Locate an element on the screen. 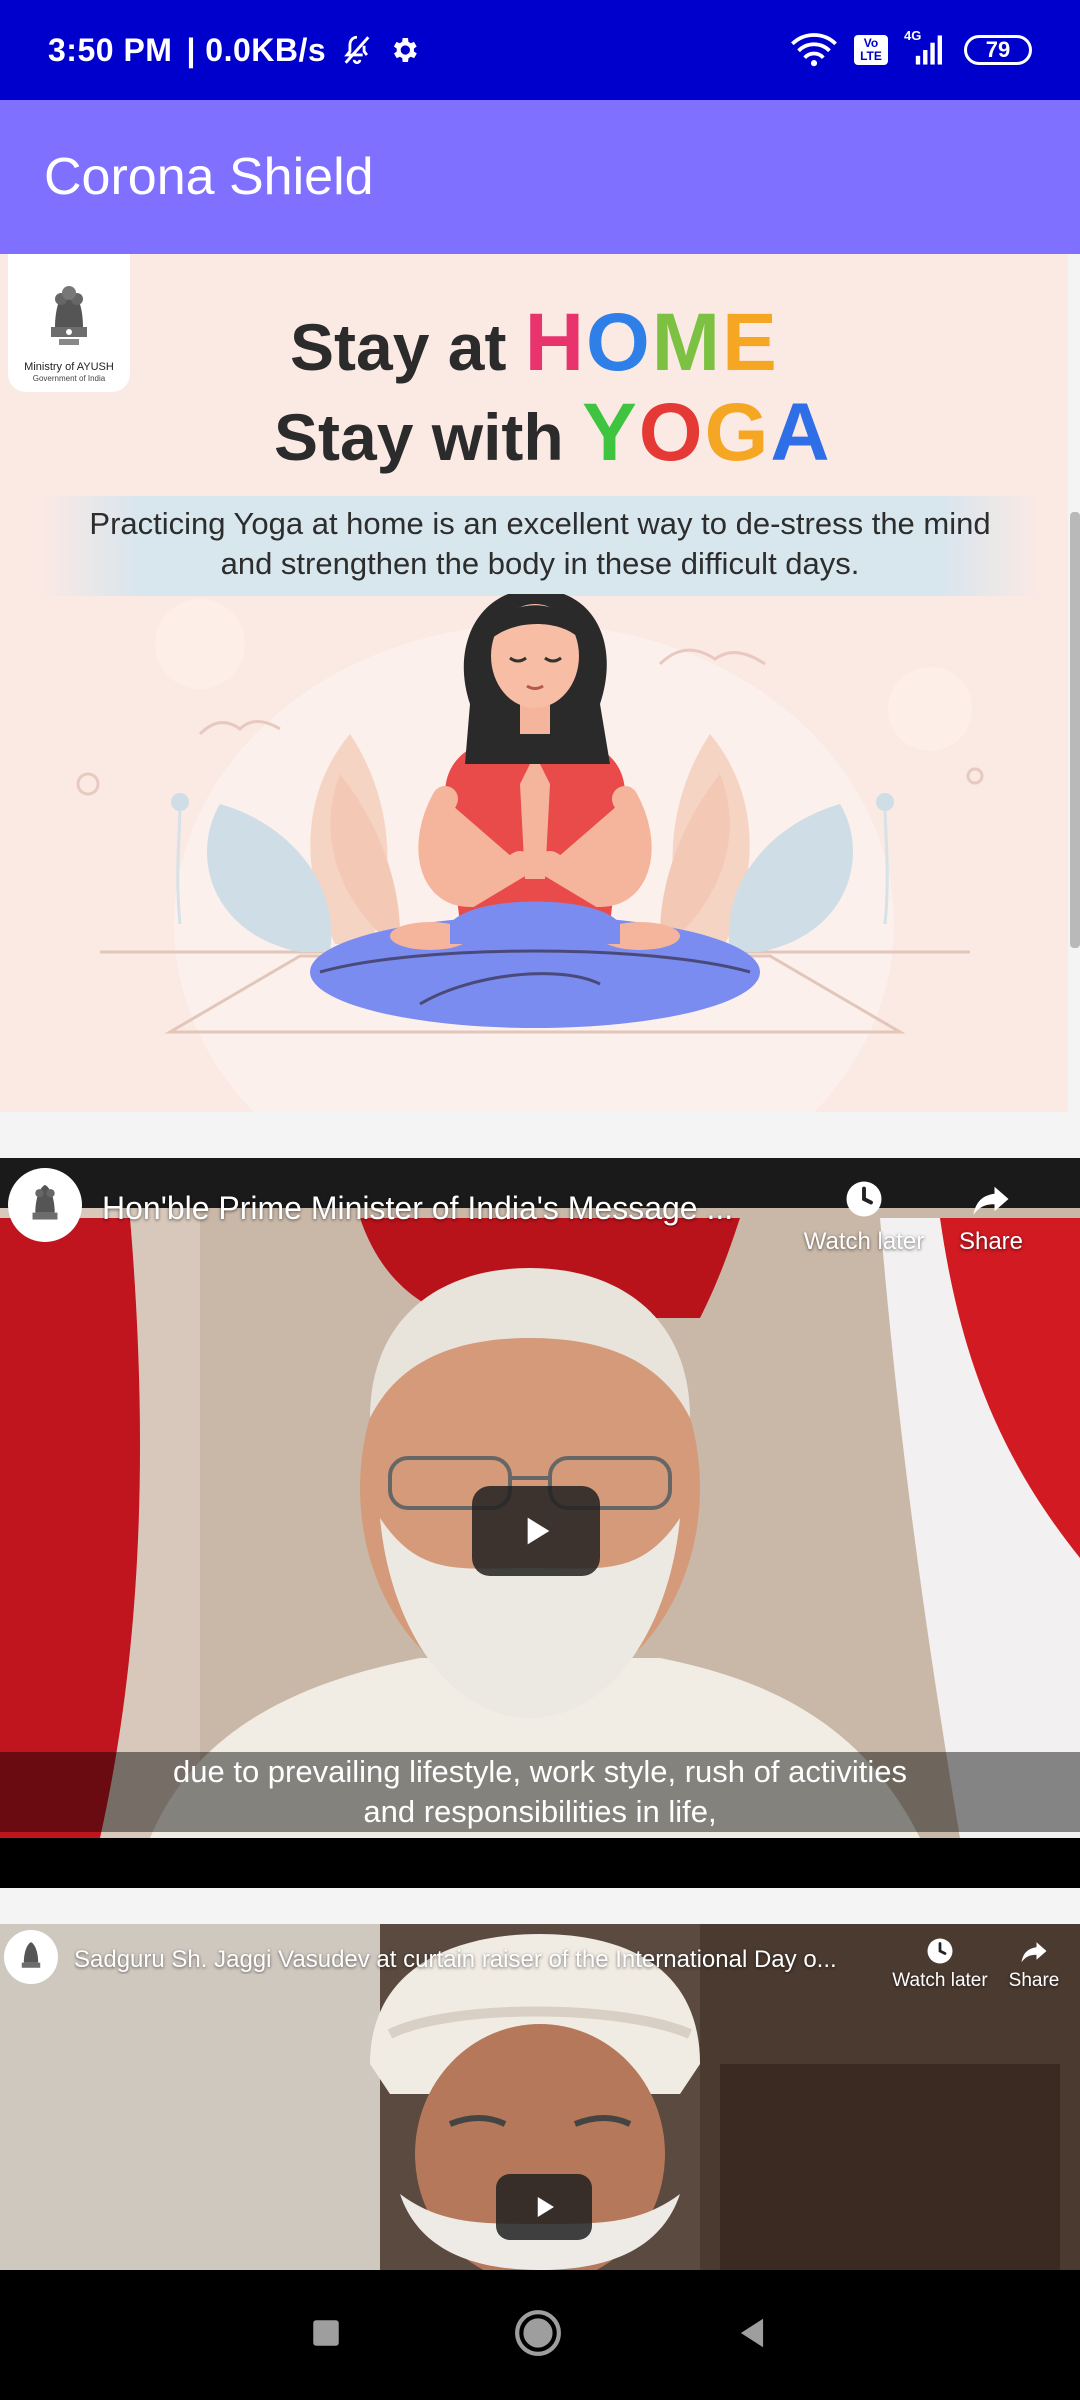 This screenshot has height=2400, width=1080. navigation-bar is located at coordinates (540, 2335).